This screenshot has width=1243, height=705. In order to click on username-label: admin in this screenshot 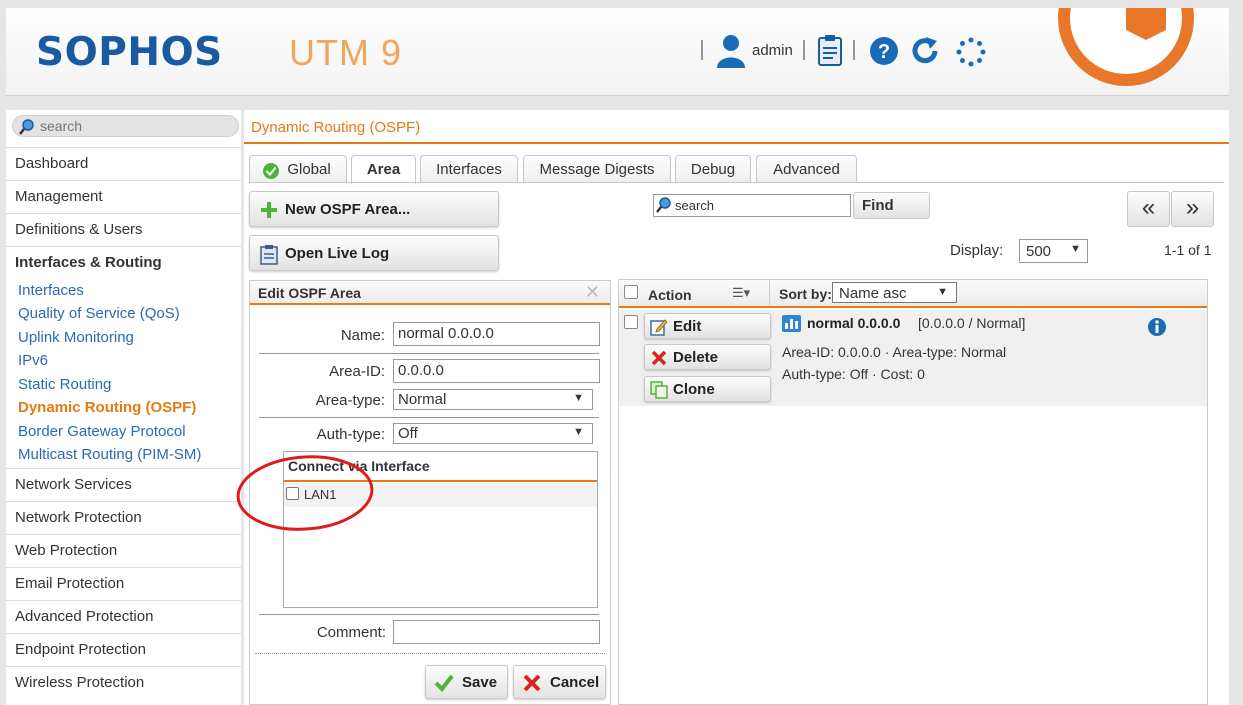, I will do `click(772, 50)`.